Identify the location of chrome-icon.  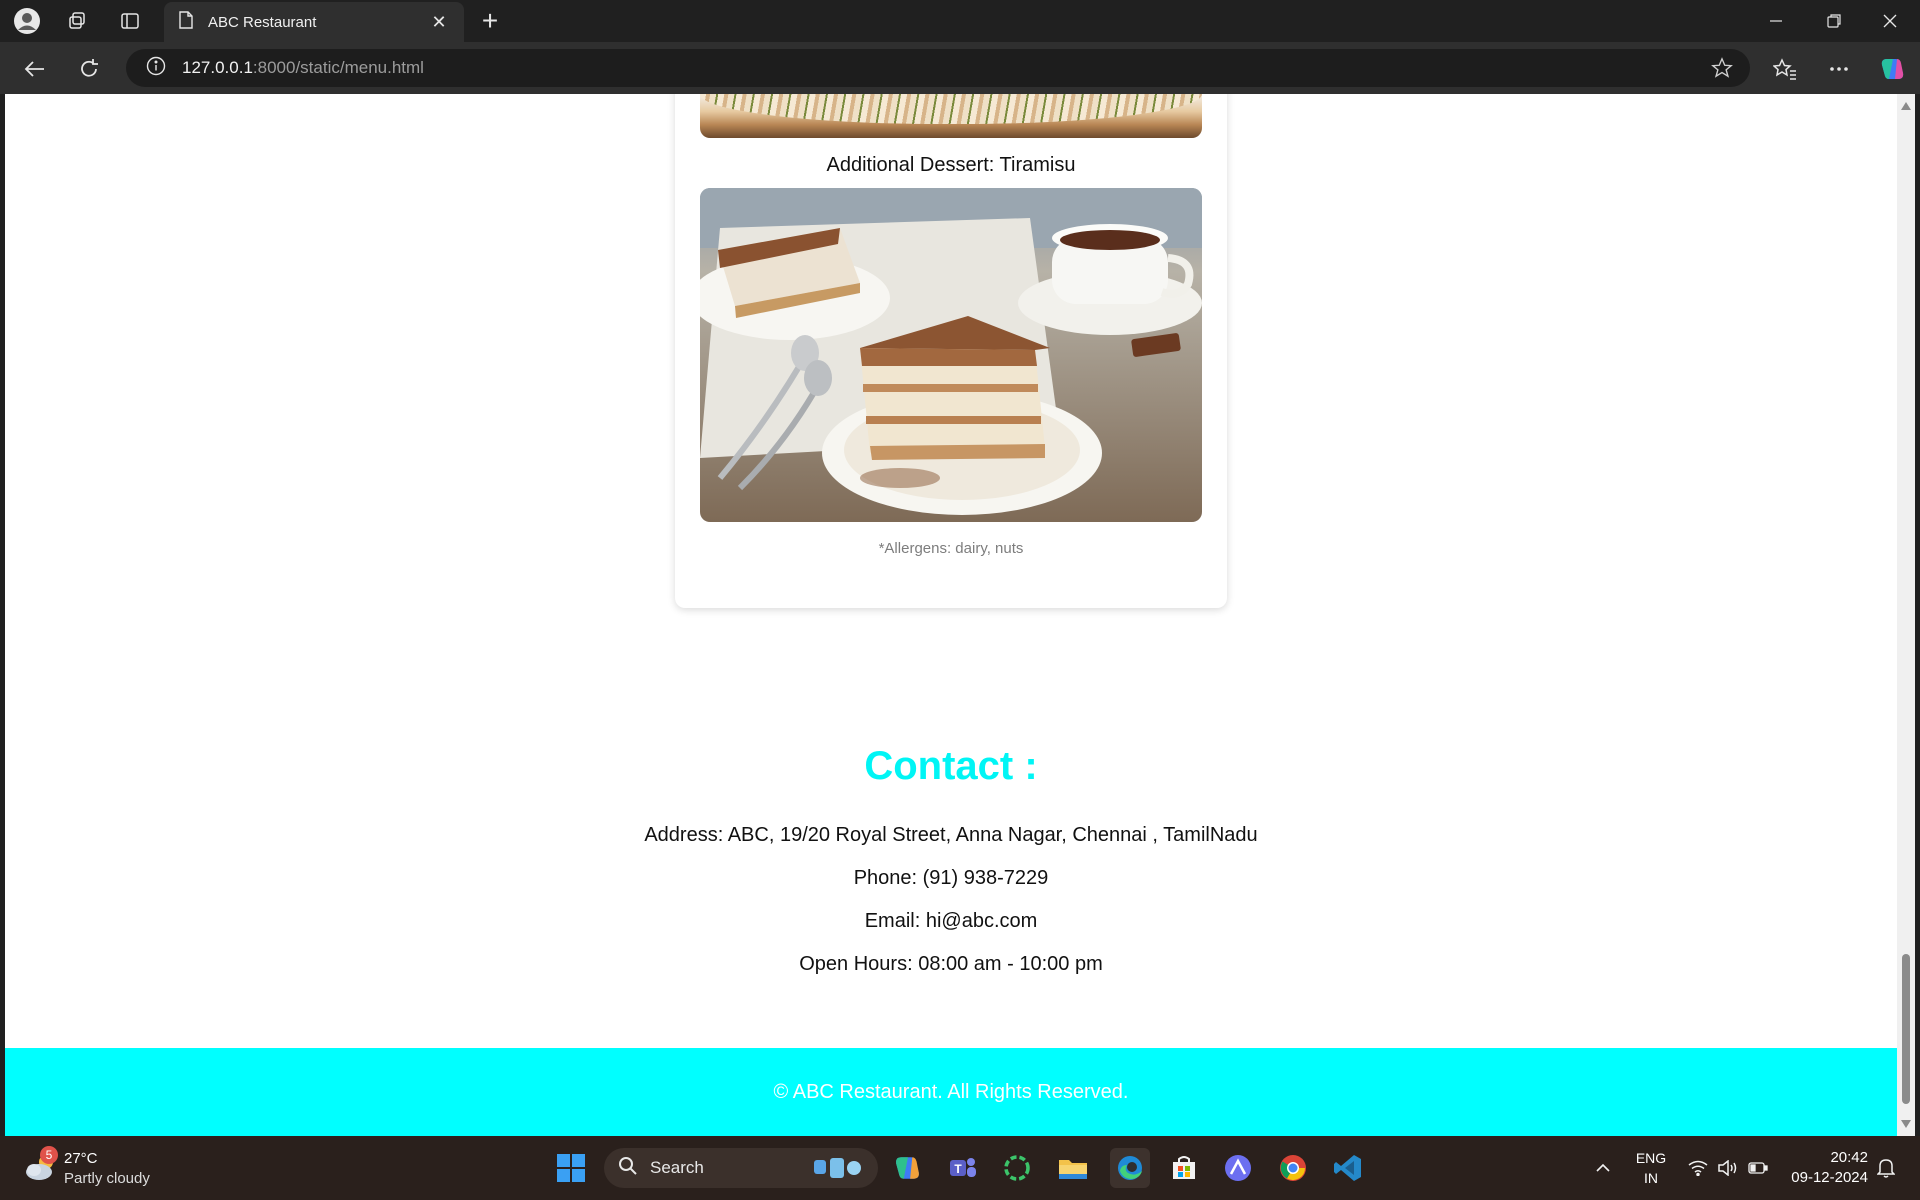
(1293, 1168).